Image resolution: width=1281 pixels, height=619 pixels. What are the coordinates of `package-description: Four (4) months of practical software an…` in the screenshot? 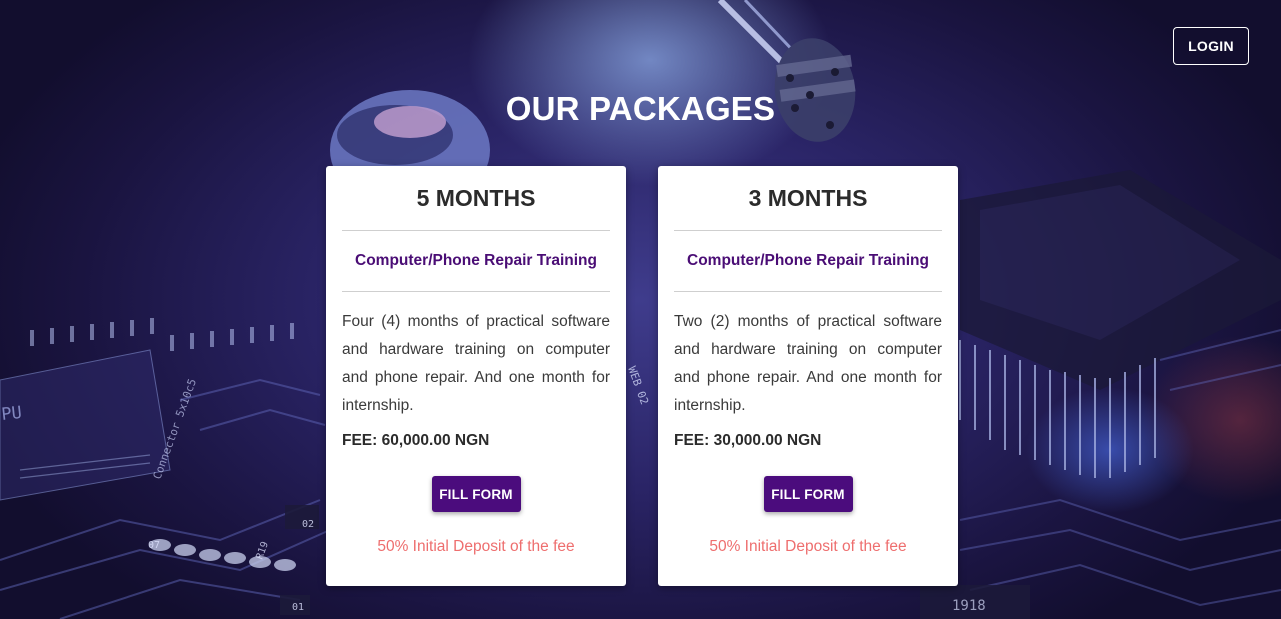 It's located at (476, 363).